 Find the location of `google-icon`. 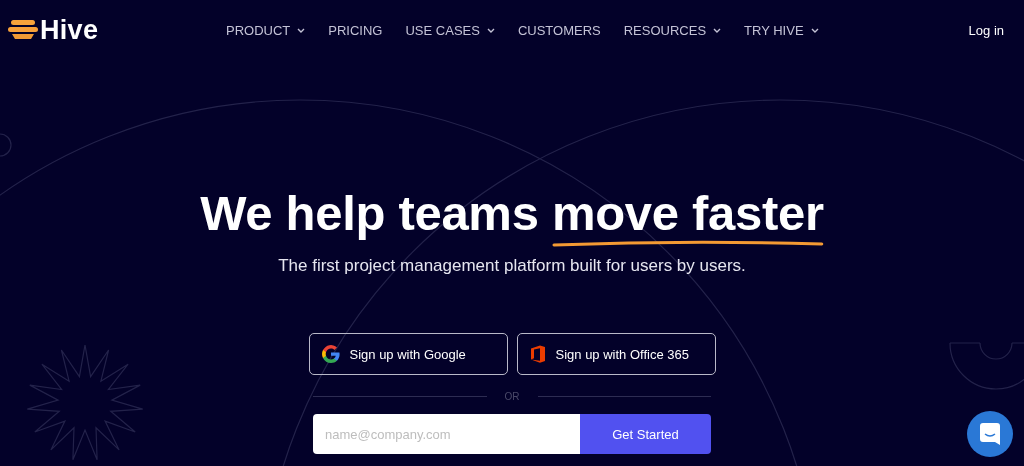

google-icon is located at coordinates (330, 354).